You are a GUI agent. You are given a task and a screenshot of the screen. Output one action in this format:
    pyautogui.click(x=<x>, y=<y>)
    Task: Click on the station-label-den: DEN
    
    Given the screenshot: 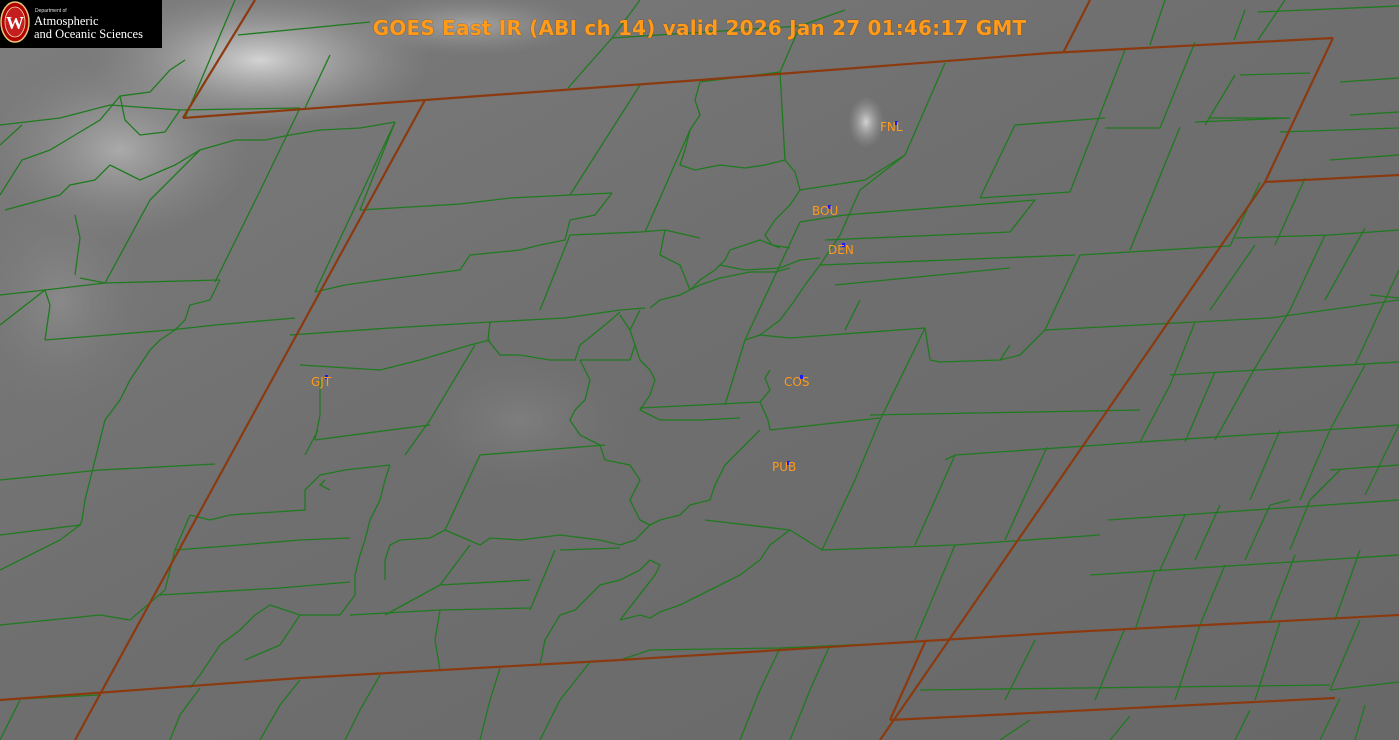 What is the action you would take?
    pyautogui.click(x=841, y=250)
    